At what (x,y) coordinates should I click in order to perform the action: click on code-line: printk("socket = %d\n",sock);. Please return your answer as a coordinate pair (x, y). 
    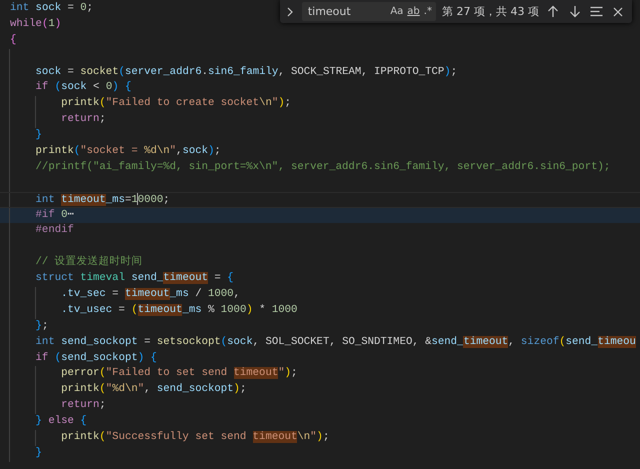
    Looking at the image, I should click on (127, 151).